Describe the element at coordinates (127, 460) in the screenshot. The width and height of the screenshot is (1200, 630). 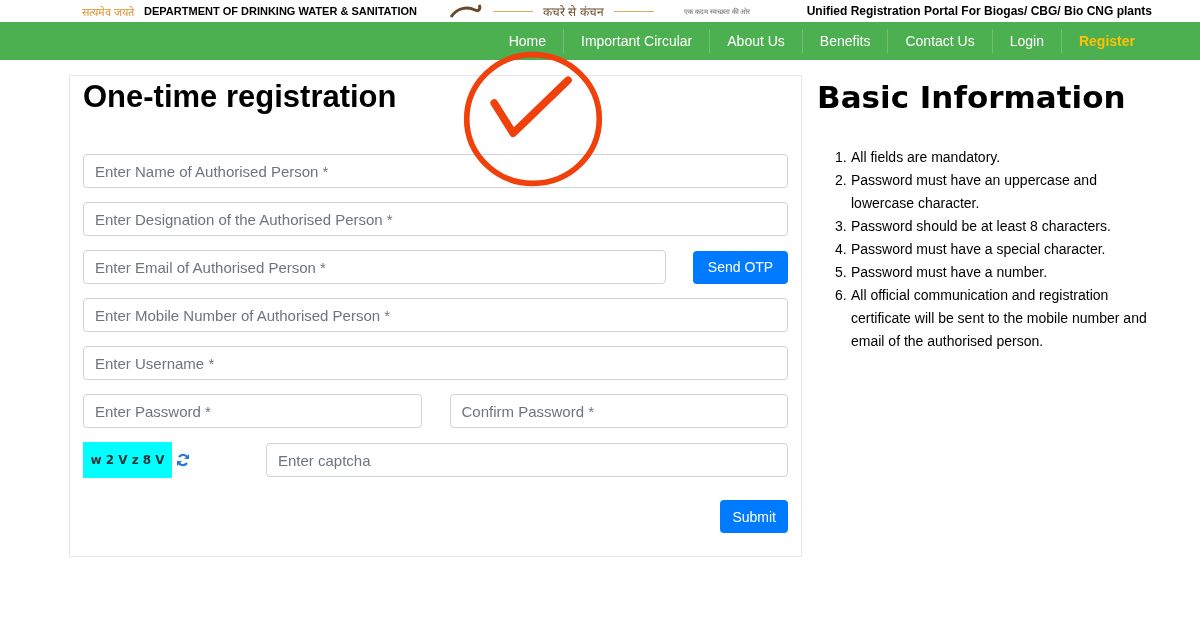
I see `captcha-image: w 2 V z 8 V` at that location.